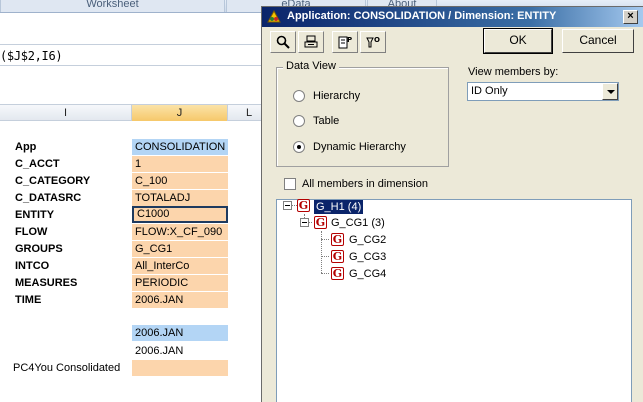  I want to click on value-time: 2006.JAN, so click(180, 300).